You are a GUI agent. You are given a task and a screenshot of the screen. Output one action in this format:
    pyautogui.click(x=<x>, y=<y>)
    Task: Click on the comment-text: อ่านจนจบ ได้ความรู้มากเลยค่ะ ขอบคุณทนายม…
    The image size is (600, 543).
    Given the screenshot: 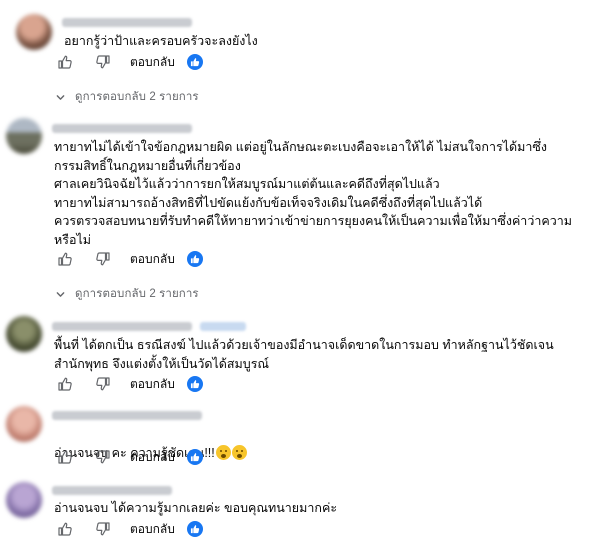 What is the action you would take?
    pyautogui.click(x=196, y=508)
    